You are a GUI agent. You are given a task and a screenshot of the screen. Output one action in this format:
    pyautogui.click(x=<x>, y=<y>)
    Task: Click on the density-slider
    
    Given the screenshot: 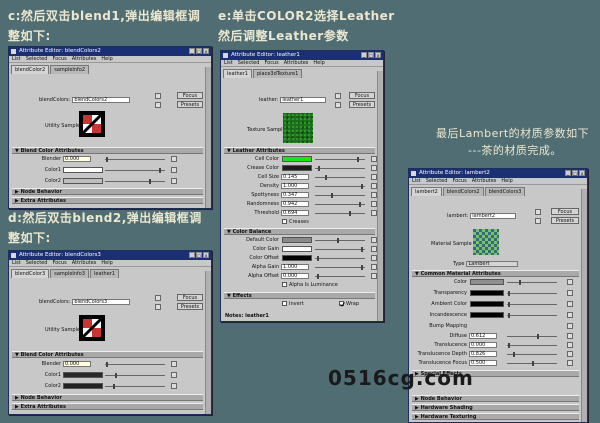 What is the action you would take?
    pyautogui.click(x=340, y=186)
    